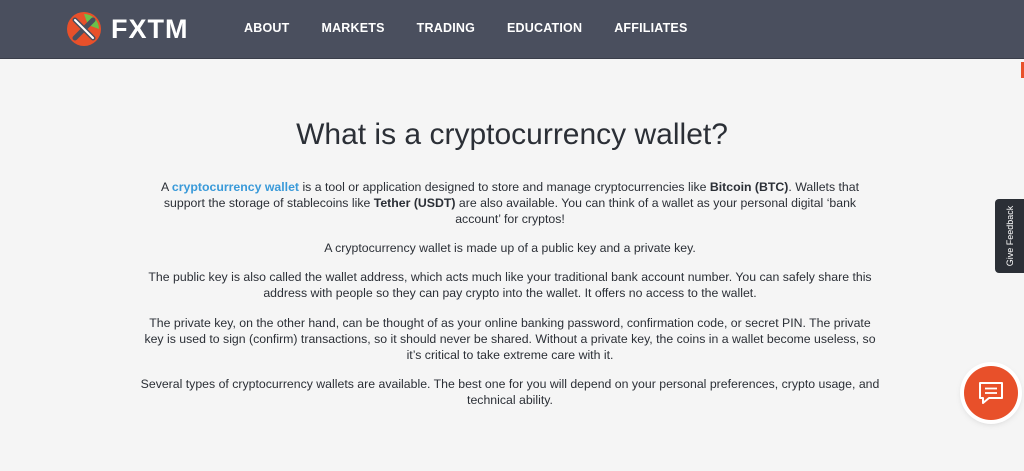 Image resolution: width=1024 pixels, height=471 pixels. What do you see at coordinates (512, 134) in the screenshot?
I see `page-title: What is a cryptocurrency wallet?` at bounding box center [512, 134].